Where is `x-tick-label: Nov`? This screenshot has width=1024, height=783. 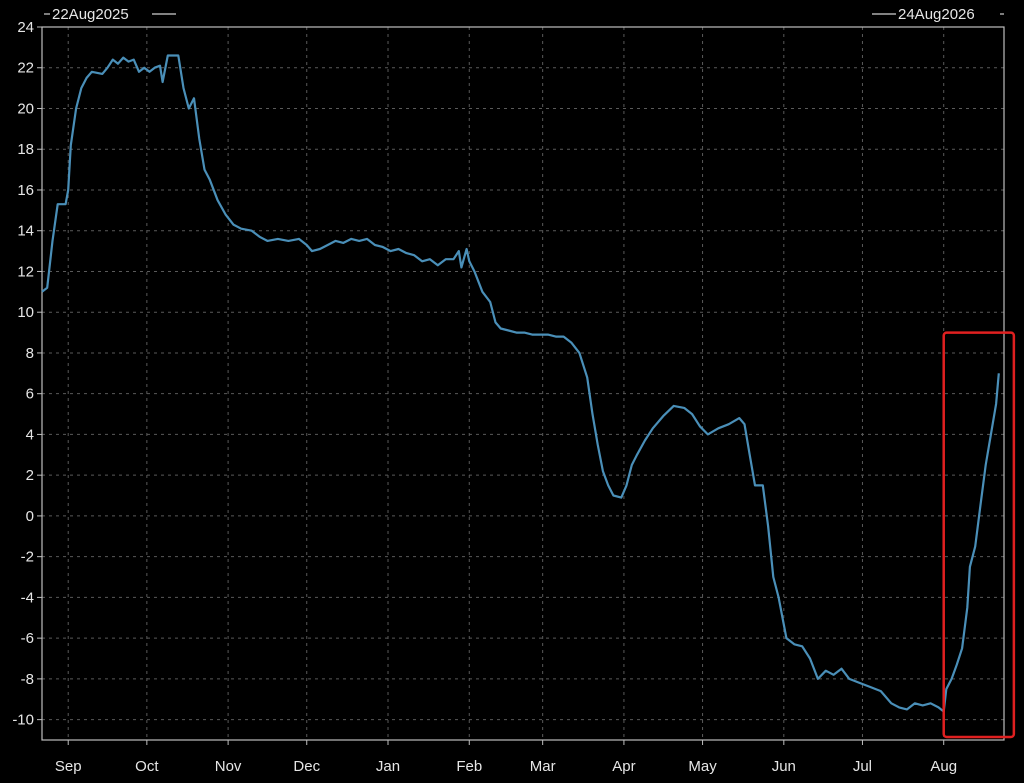 x-tick-label: Nov is located at coordinates (228, 766).